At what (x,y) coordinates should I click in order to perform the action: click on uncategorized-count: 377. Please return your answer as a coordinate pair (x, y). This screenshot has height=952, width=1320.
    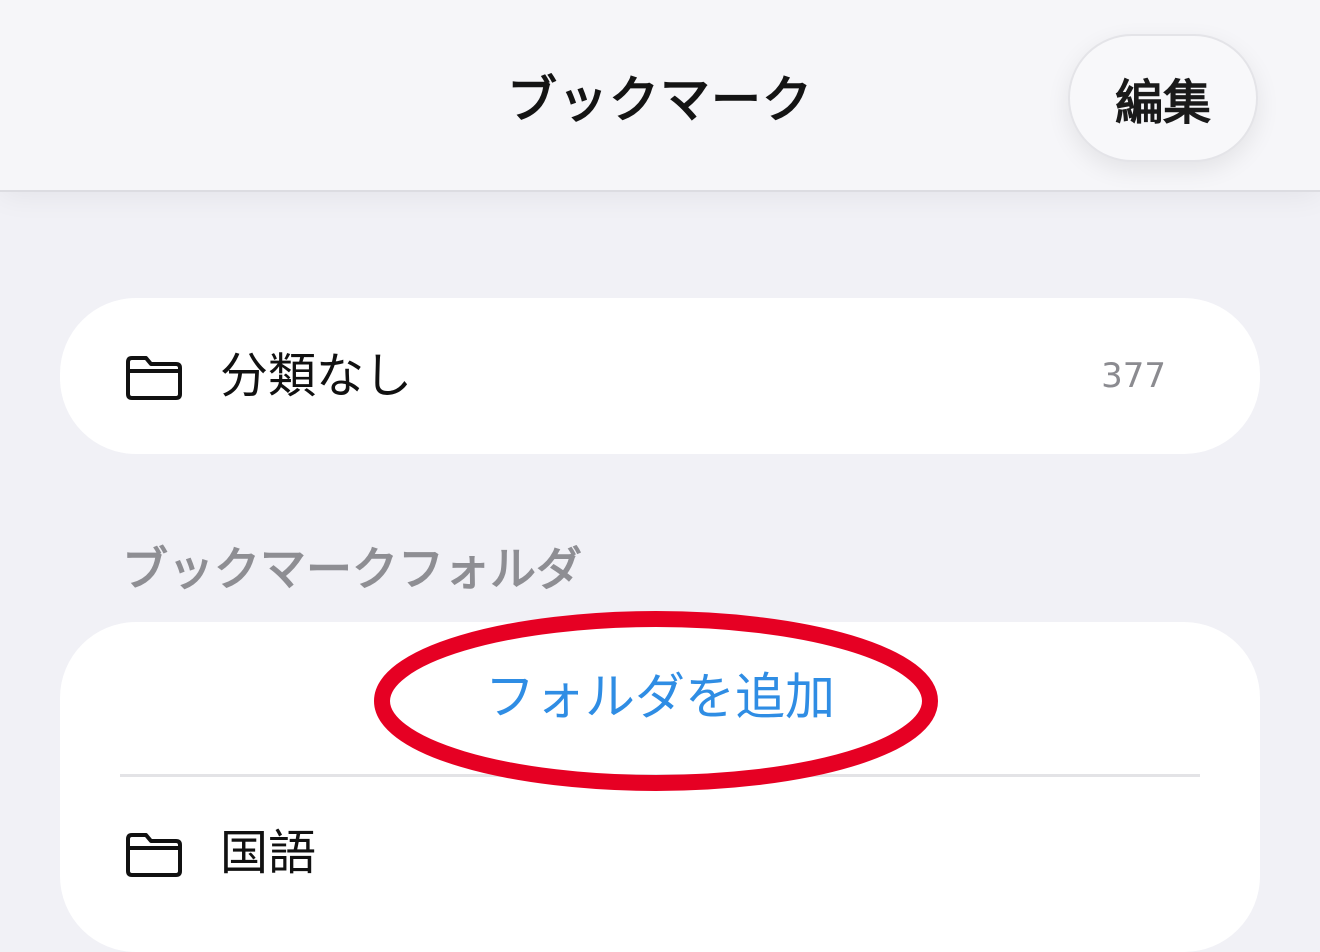
    Looking at the image, I should click on (1133, 376).